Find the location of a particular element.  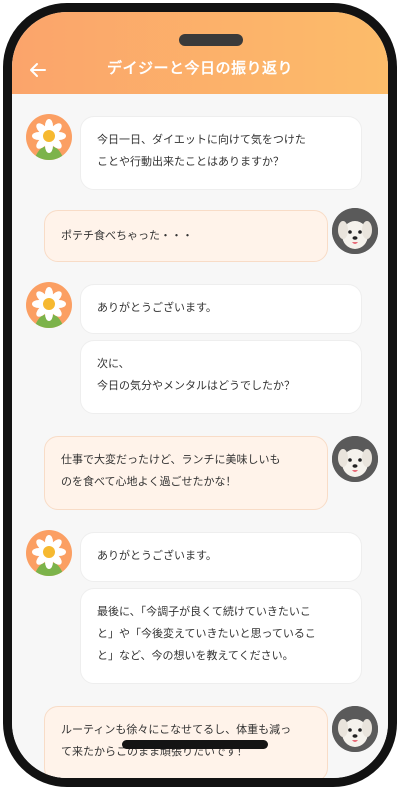

back-arrow-icon is located at coordinates (38, 70).